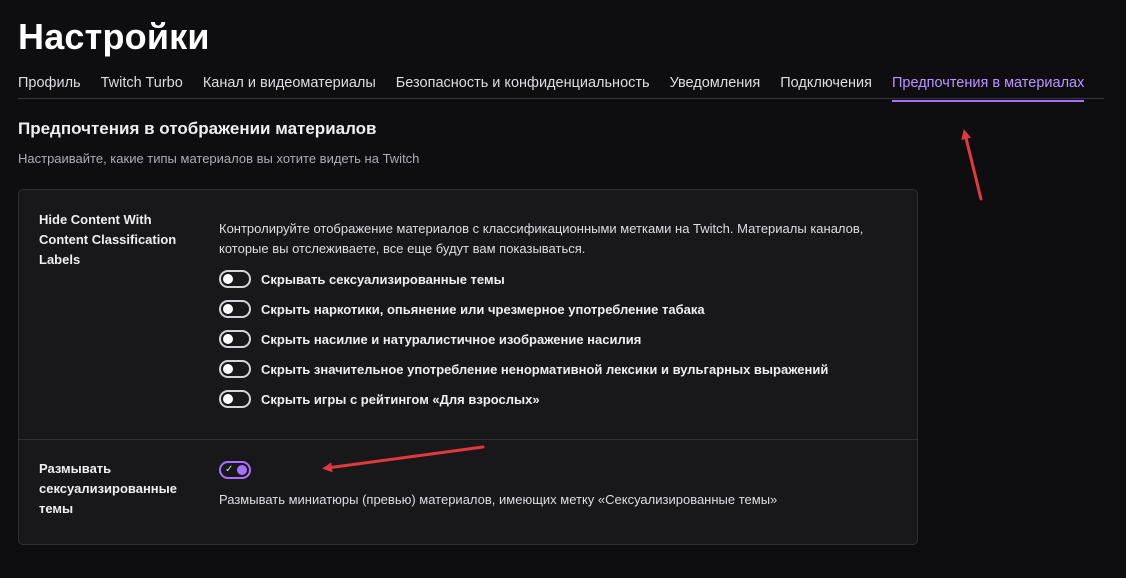 The height and width of the screenshot is (578, 1126). I want to click on blur-toggle-wrap: ✓, so click(235, 470).